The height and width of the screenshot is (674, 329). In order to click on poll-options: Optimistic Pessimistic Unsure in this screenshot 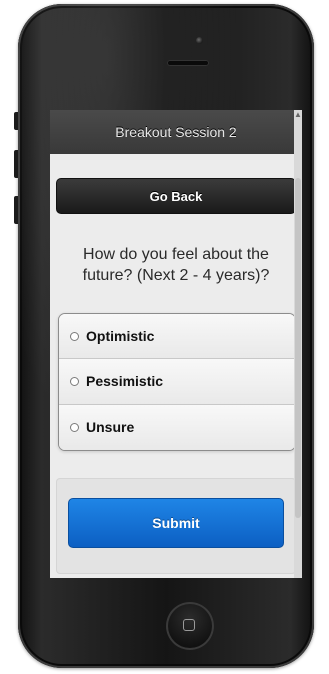, I will do `click(177, 382)`.